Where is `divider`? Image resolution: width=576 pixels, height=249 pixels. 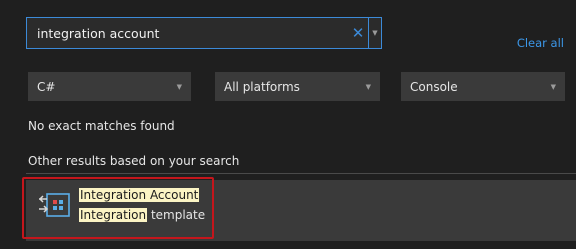
divider is located at coordinates (301, 173).